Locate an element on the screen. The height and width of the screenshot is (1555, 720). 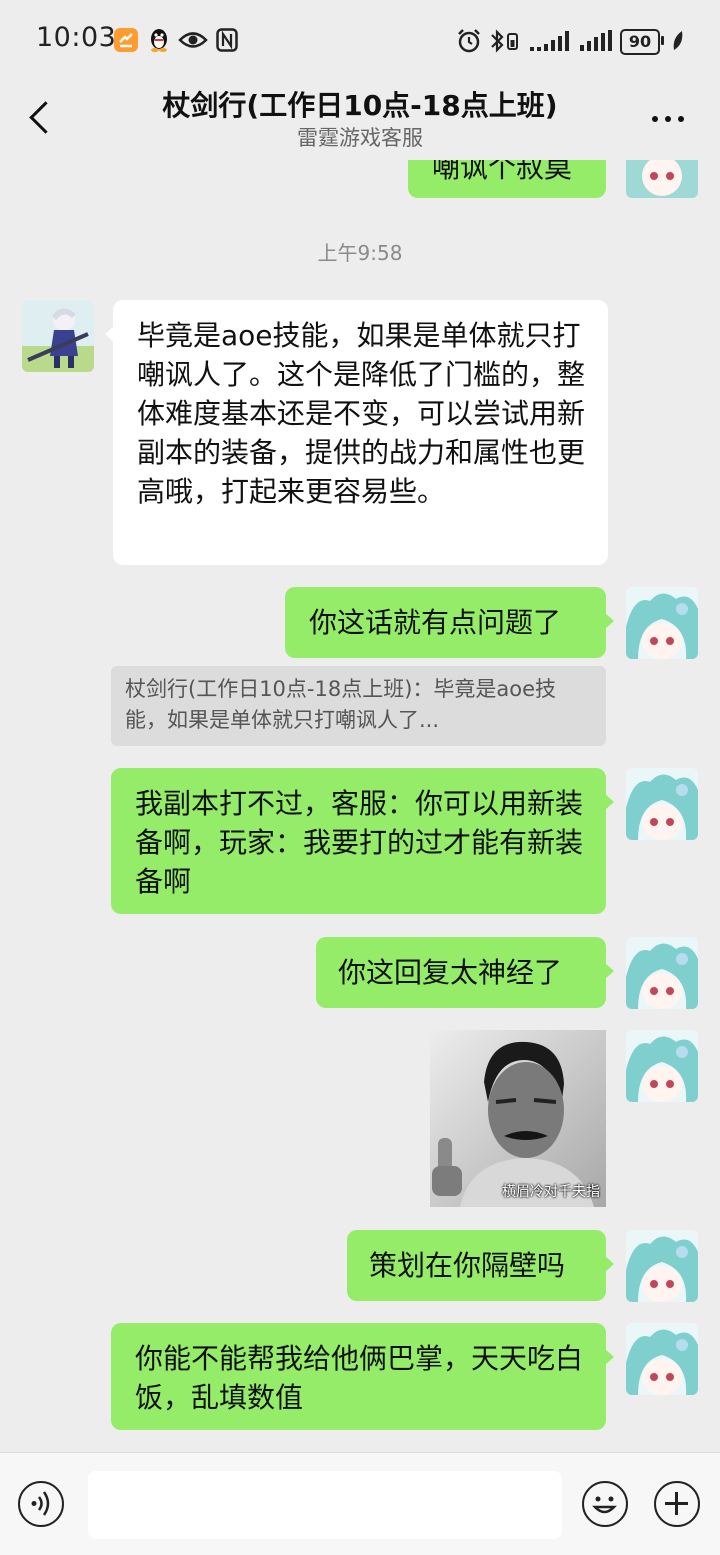
agent-avatar-icon is located at coordinates (58, 336).